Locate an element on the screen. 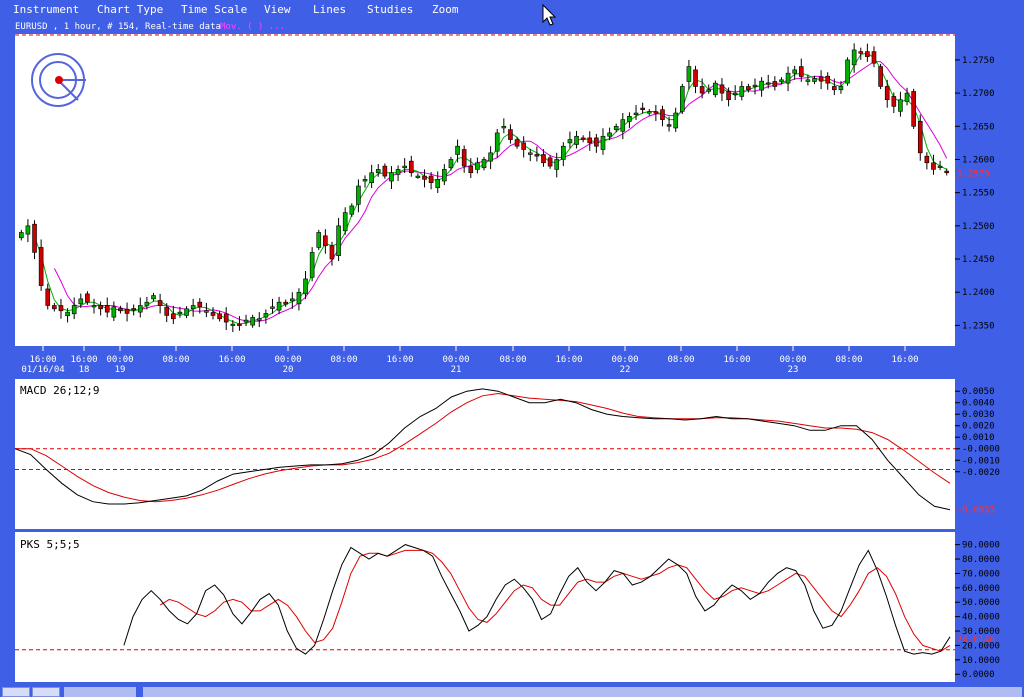 This screenshot has width=1024, height=697. macd-label: MACD 26;12;9 is located at coordinates (59, 390).